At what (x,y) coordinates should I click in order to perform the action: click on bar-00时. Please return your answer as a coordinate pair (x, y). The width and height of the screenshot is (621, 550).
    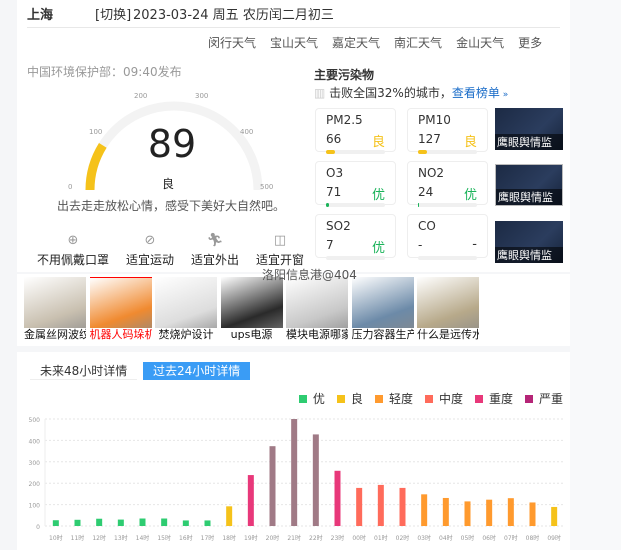
    Looking at the image, I should click on (359, 506).